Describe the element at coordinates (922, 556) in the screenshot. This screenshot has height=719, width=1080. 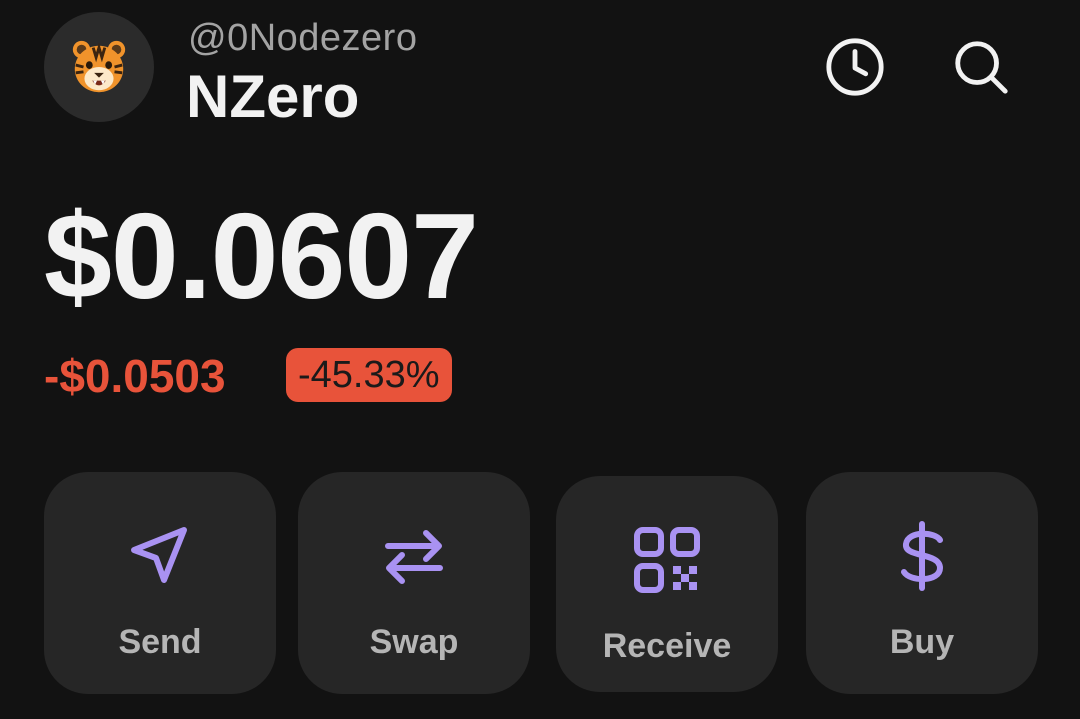
I see `dollar-sign-icon` at that location.